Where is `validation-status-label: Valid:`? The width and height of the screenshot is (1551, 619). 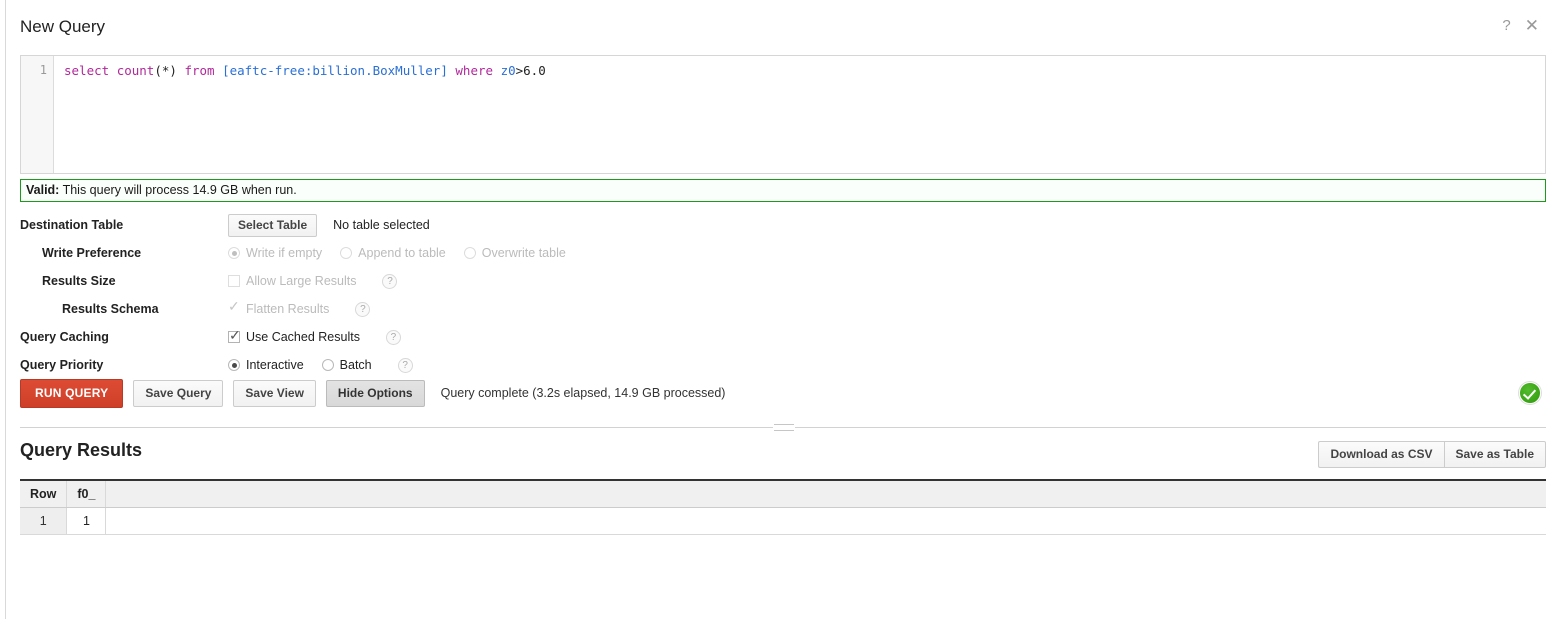 validation-status-label: Valid: is located at coordinates (43, 190).